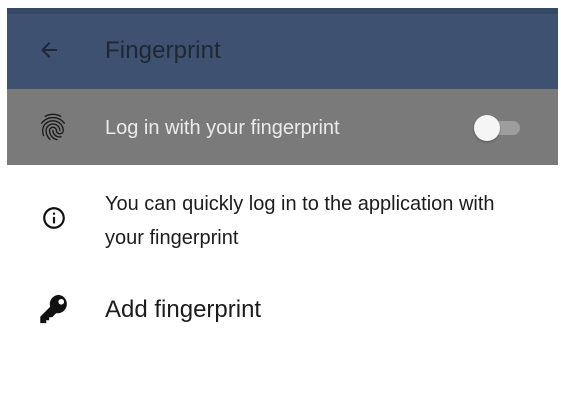  I want to click on key-icon, so click(53, 309).